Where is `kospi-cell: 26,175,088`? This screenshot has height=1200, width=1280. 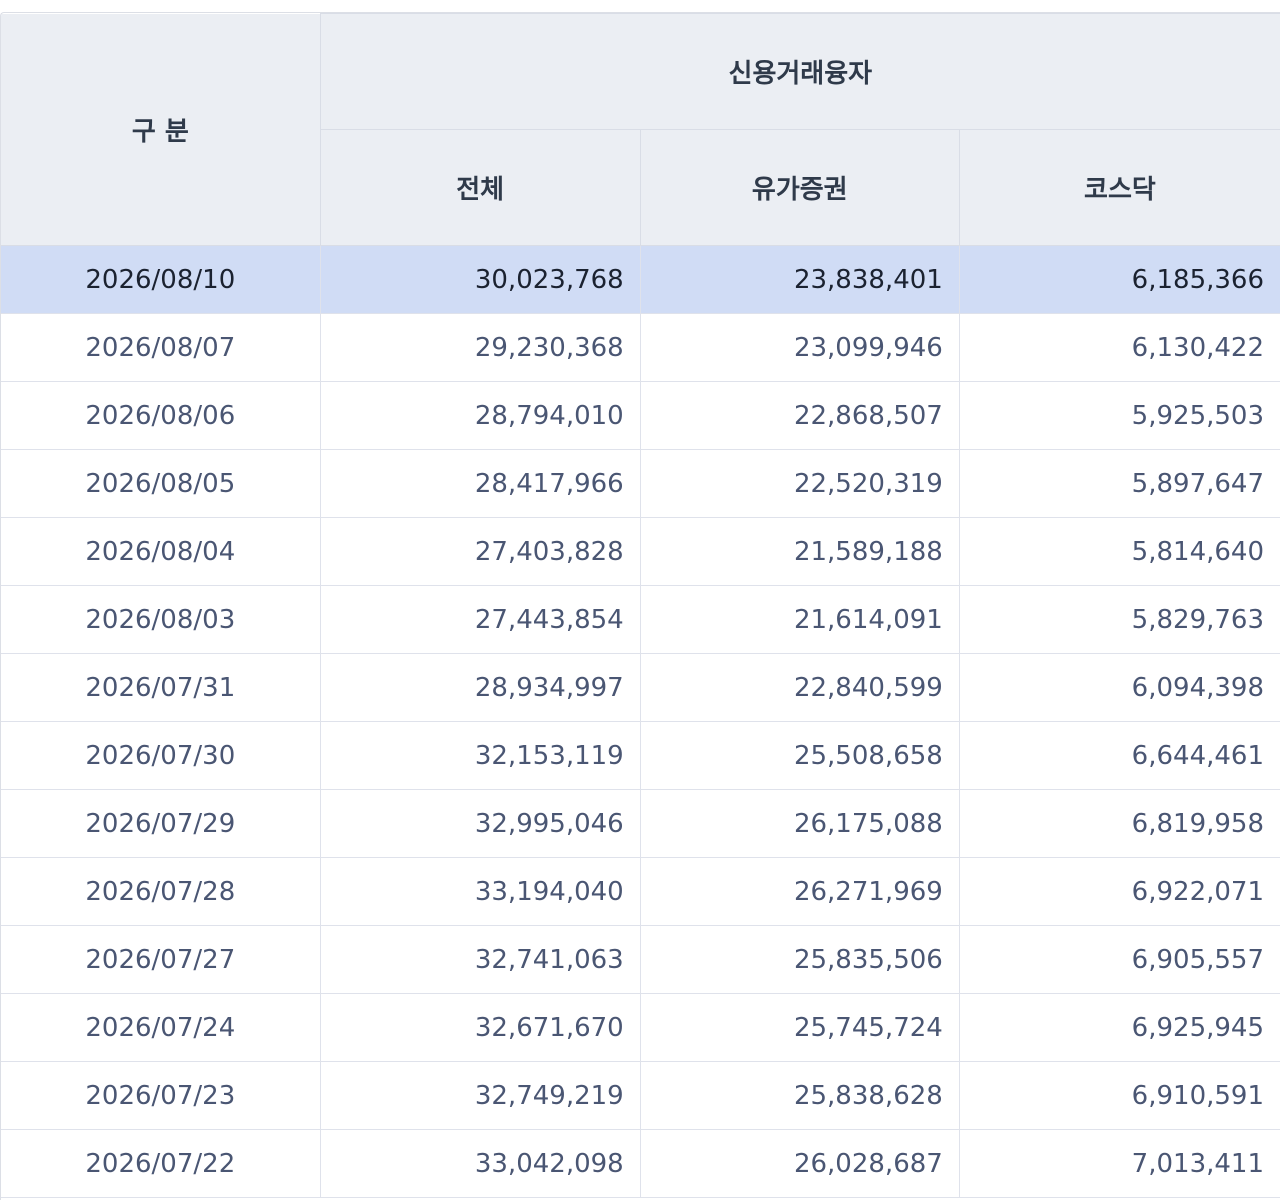 kospi-cell: 26,175,088 is located at coordinates (799, 823).